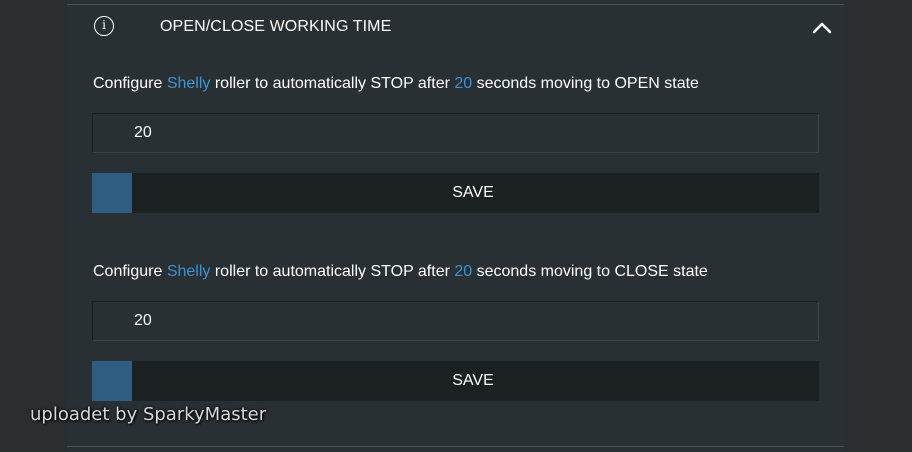  I want to click on open-time-input, so click(455, 133).